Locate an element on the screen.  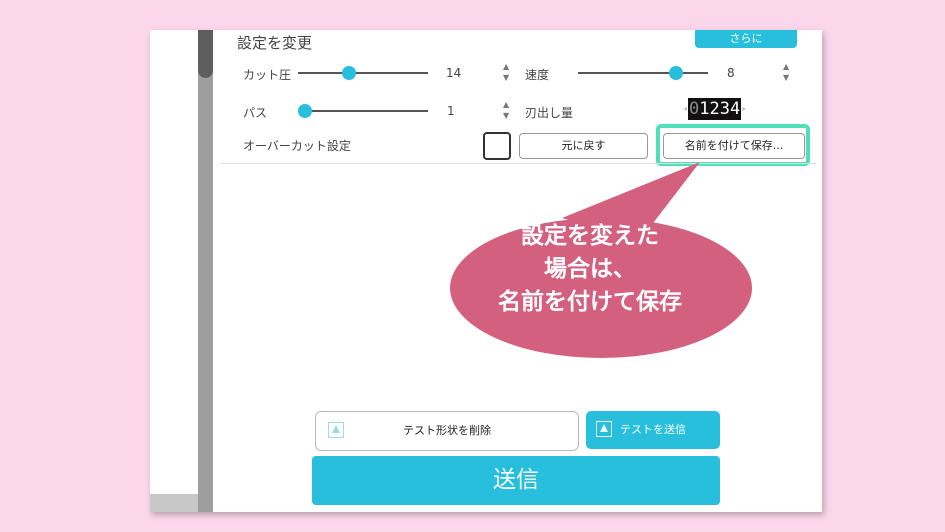
callout-line: 名前を付けて保存 is located at coordinates (590, 302).